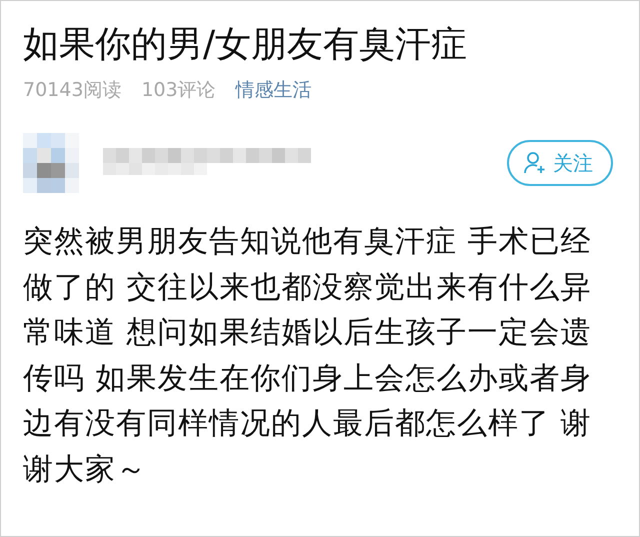 The height and width of the screenshot is (537, 640). What do you see at coordinates (535, 163) in the screenshot?
I see `add-user-icon` at bounding box center [535, 163].